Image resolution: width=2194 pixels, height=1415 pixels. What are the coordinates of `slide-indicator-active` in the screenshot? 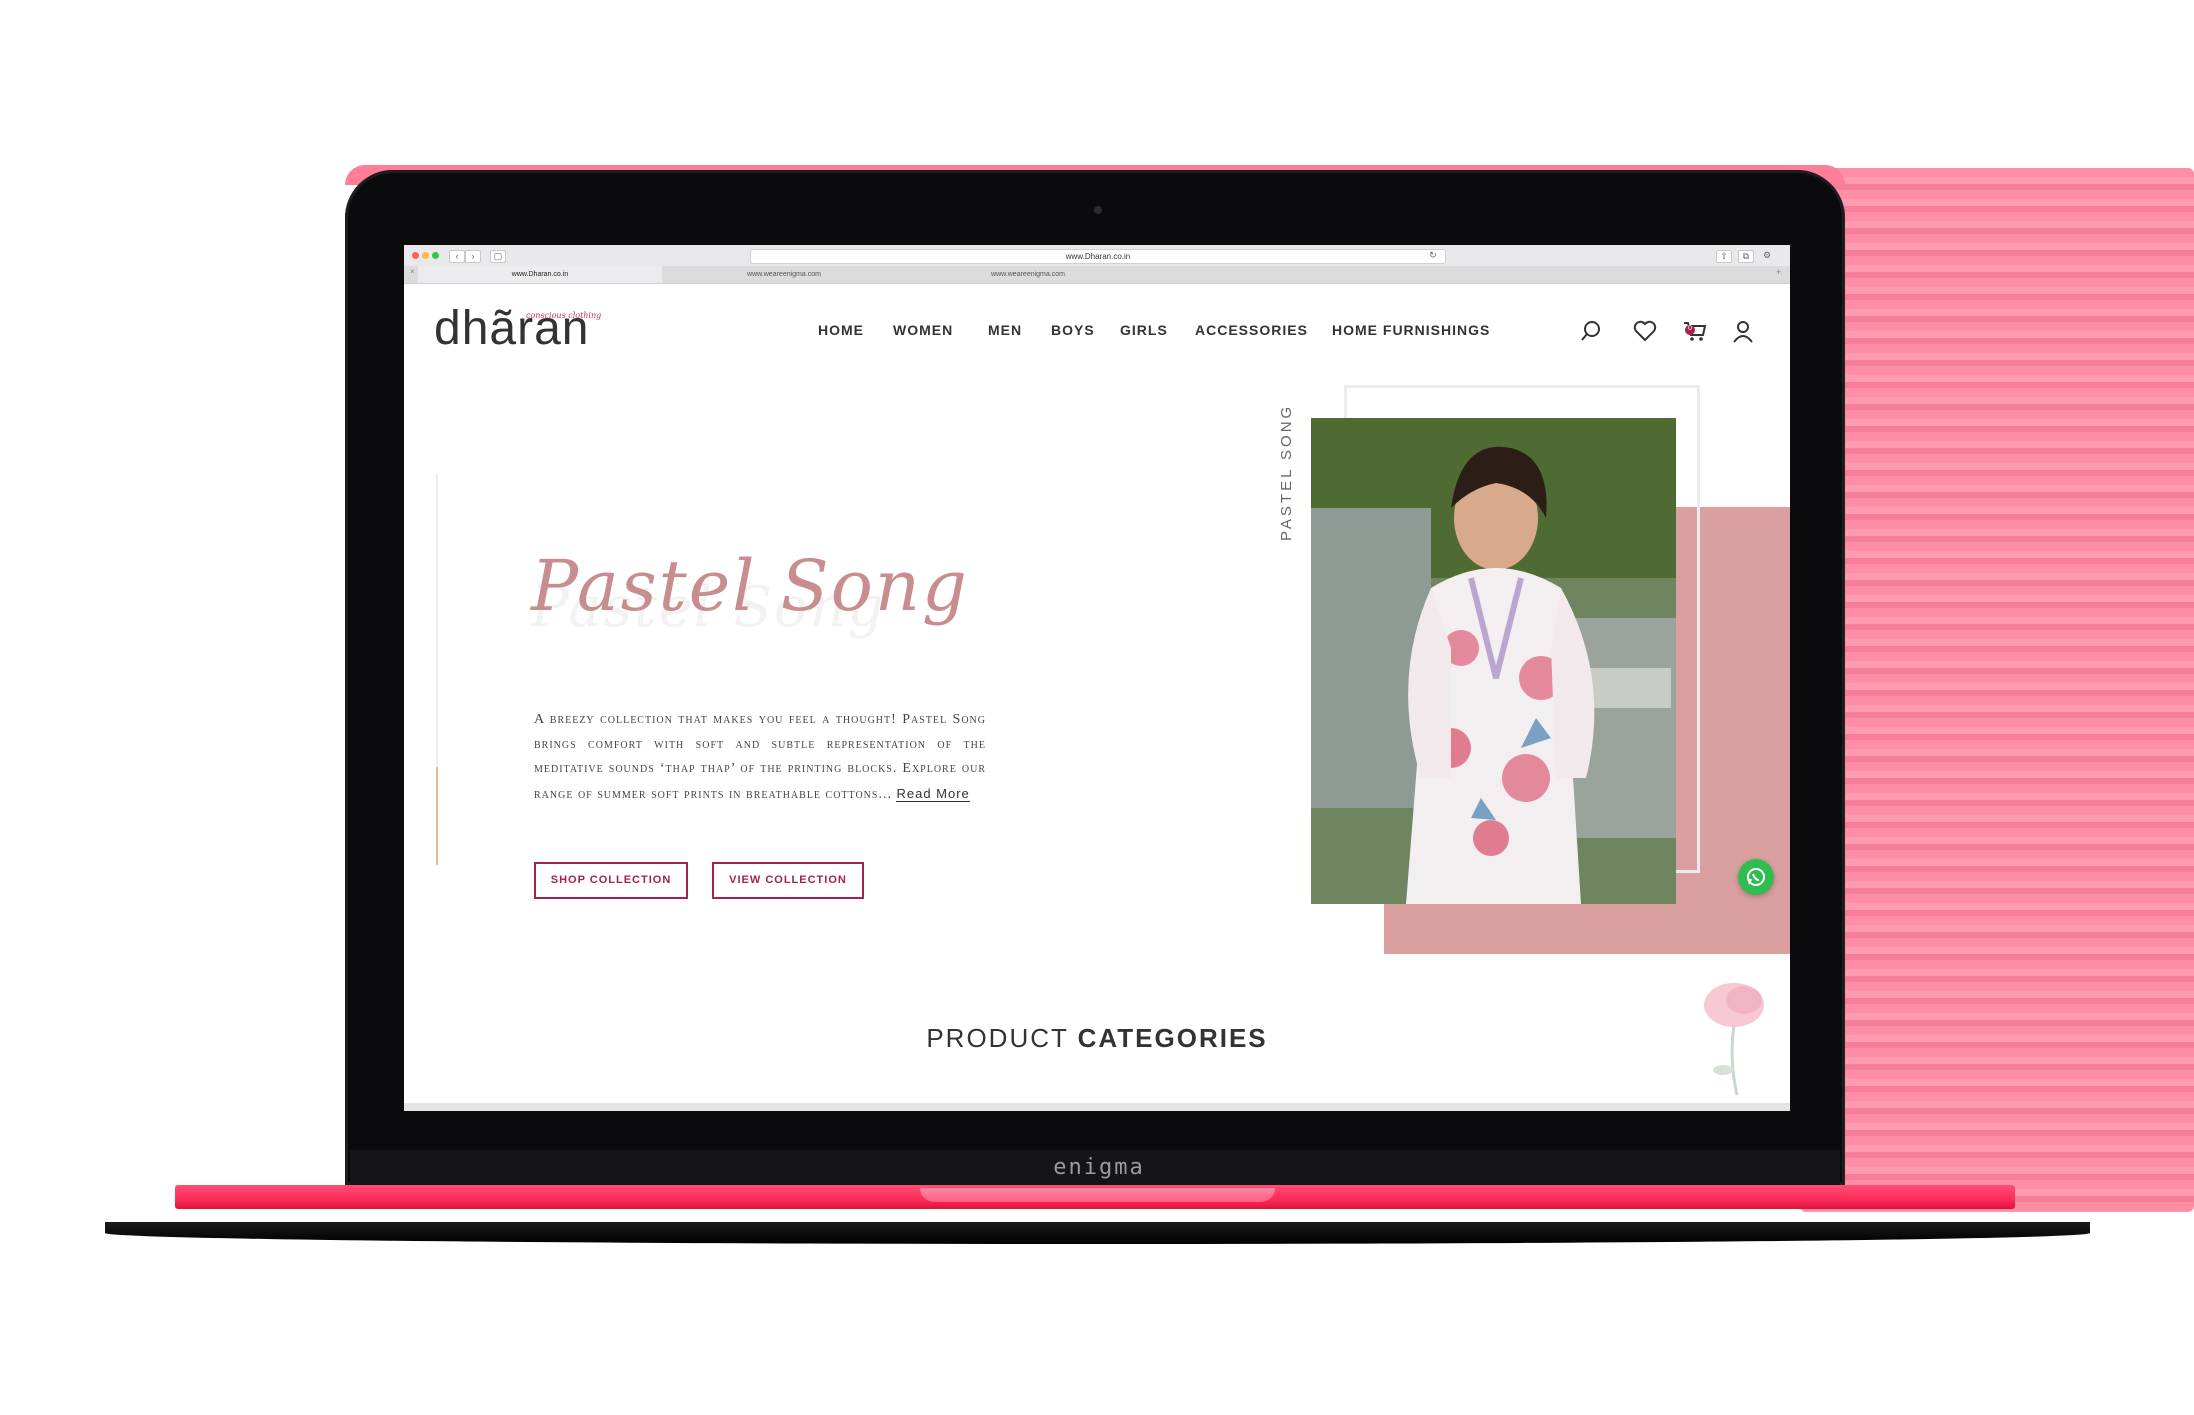 It's located at (437, 816).